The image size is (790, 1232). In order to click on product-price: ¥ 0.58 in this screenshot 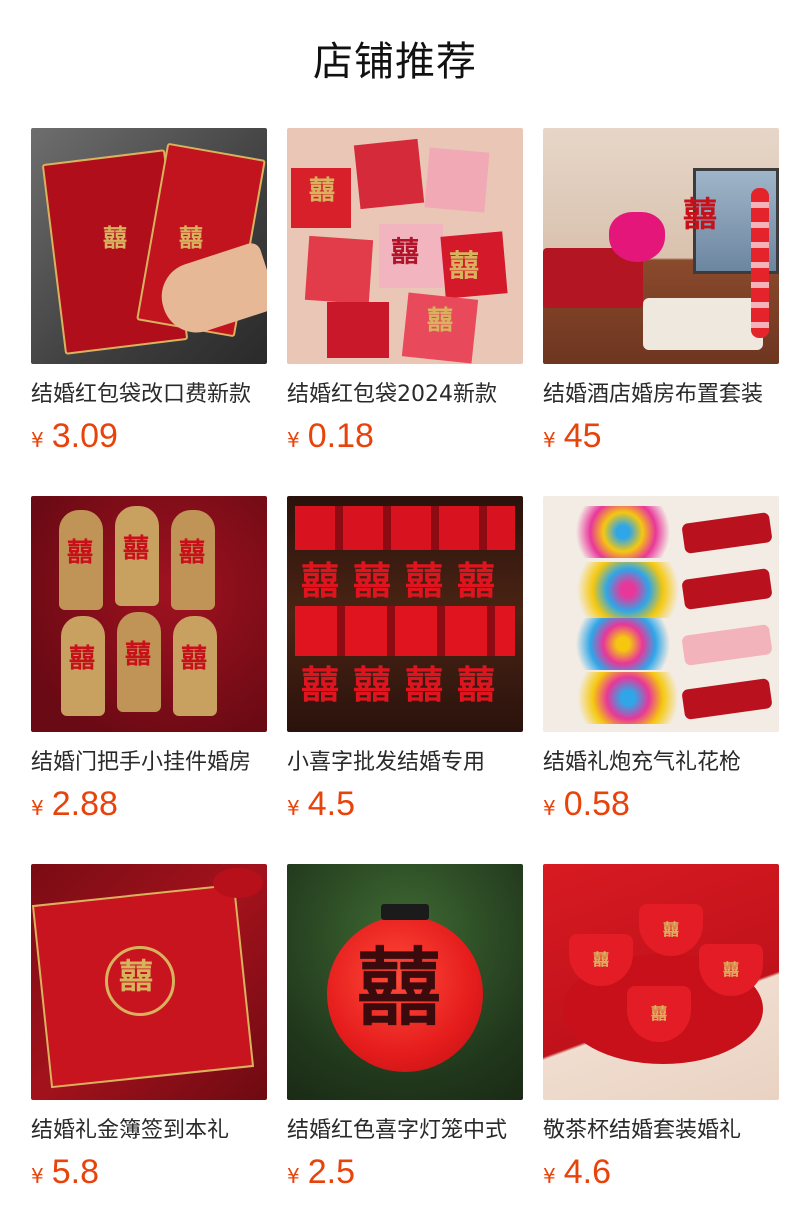, I will do `click(661, 804)`.